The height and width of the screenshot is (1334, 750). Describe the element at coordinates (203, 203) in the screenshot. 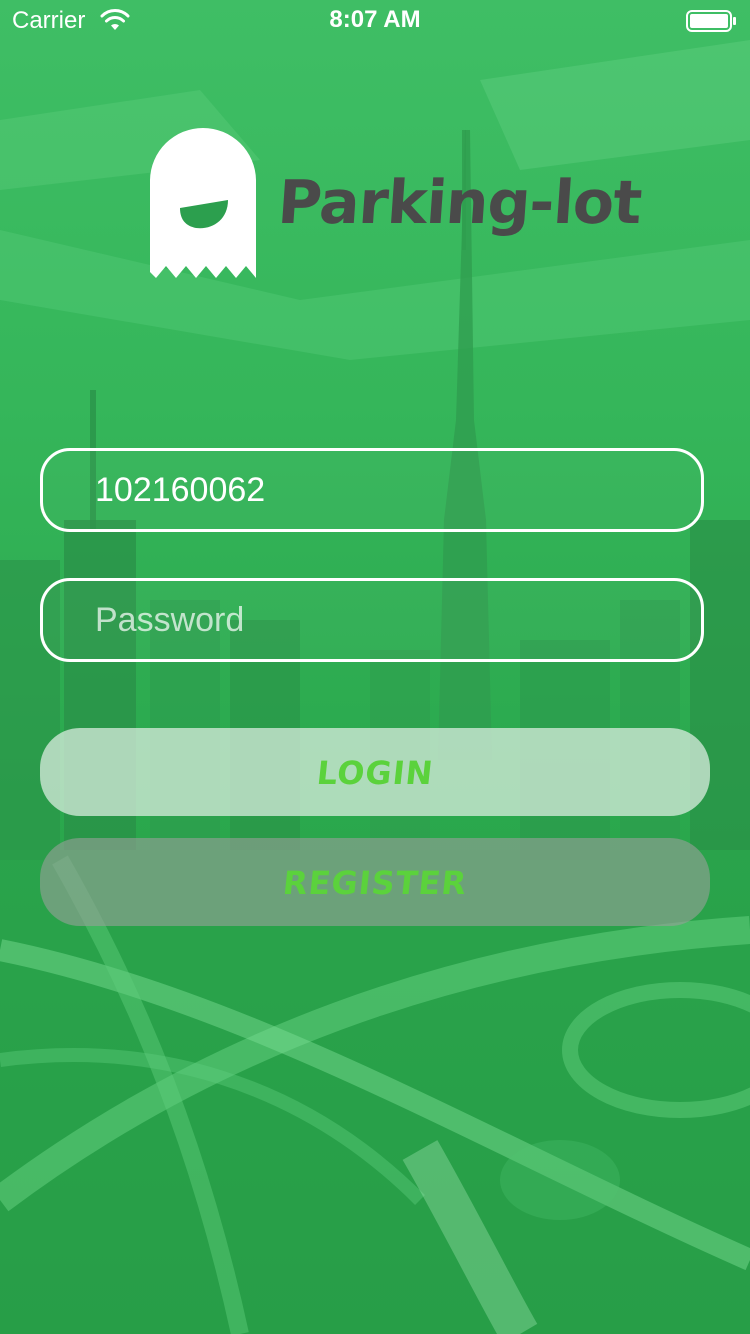

I see `ghost-icon` at that location.